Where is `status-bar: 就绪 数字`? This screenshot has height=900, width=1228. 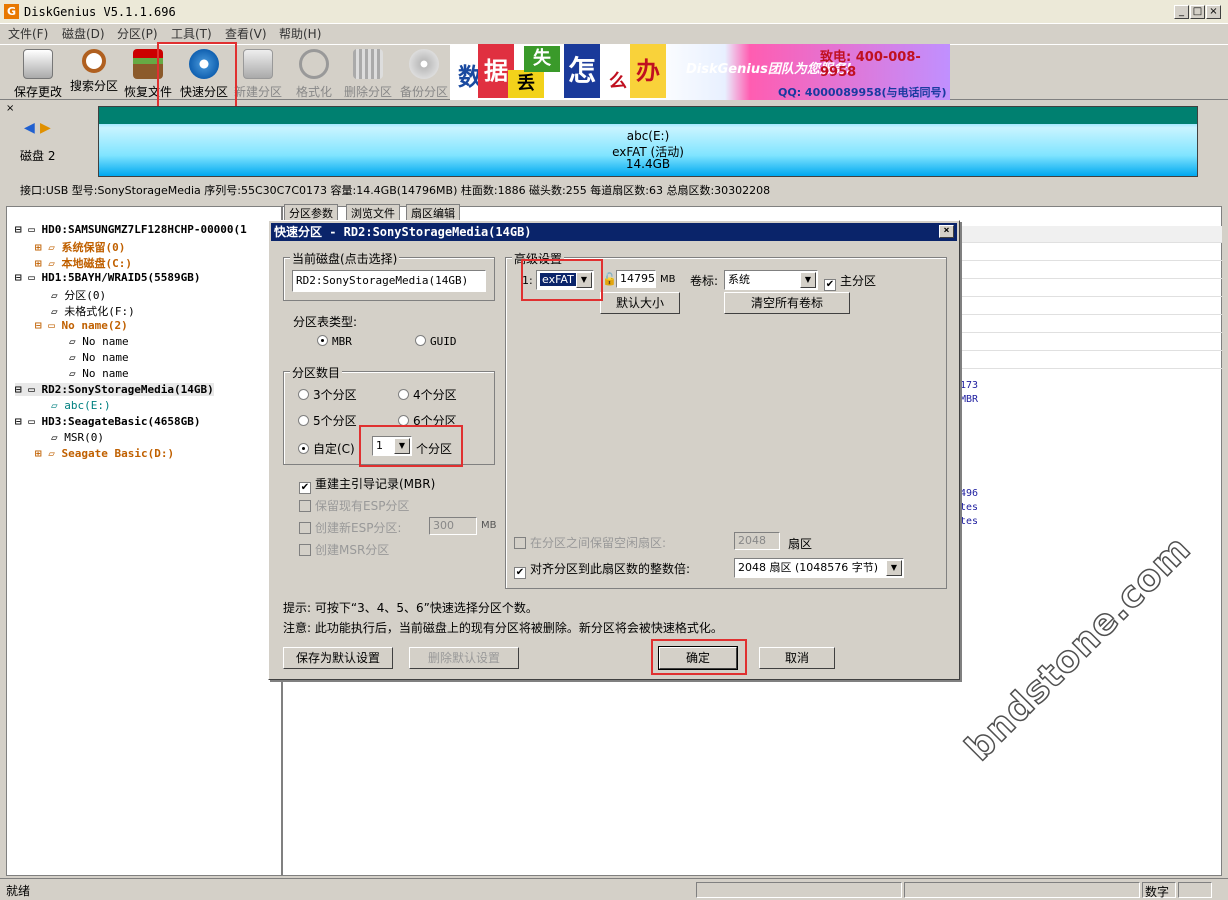 status-bar: 就绪 数字 is located at coordinates (614, 889).